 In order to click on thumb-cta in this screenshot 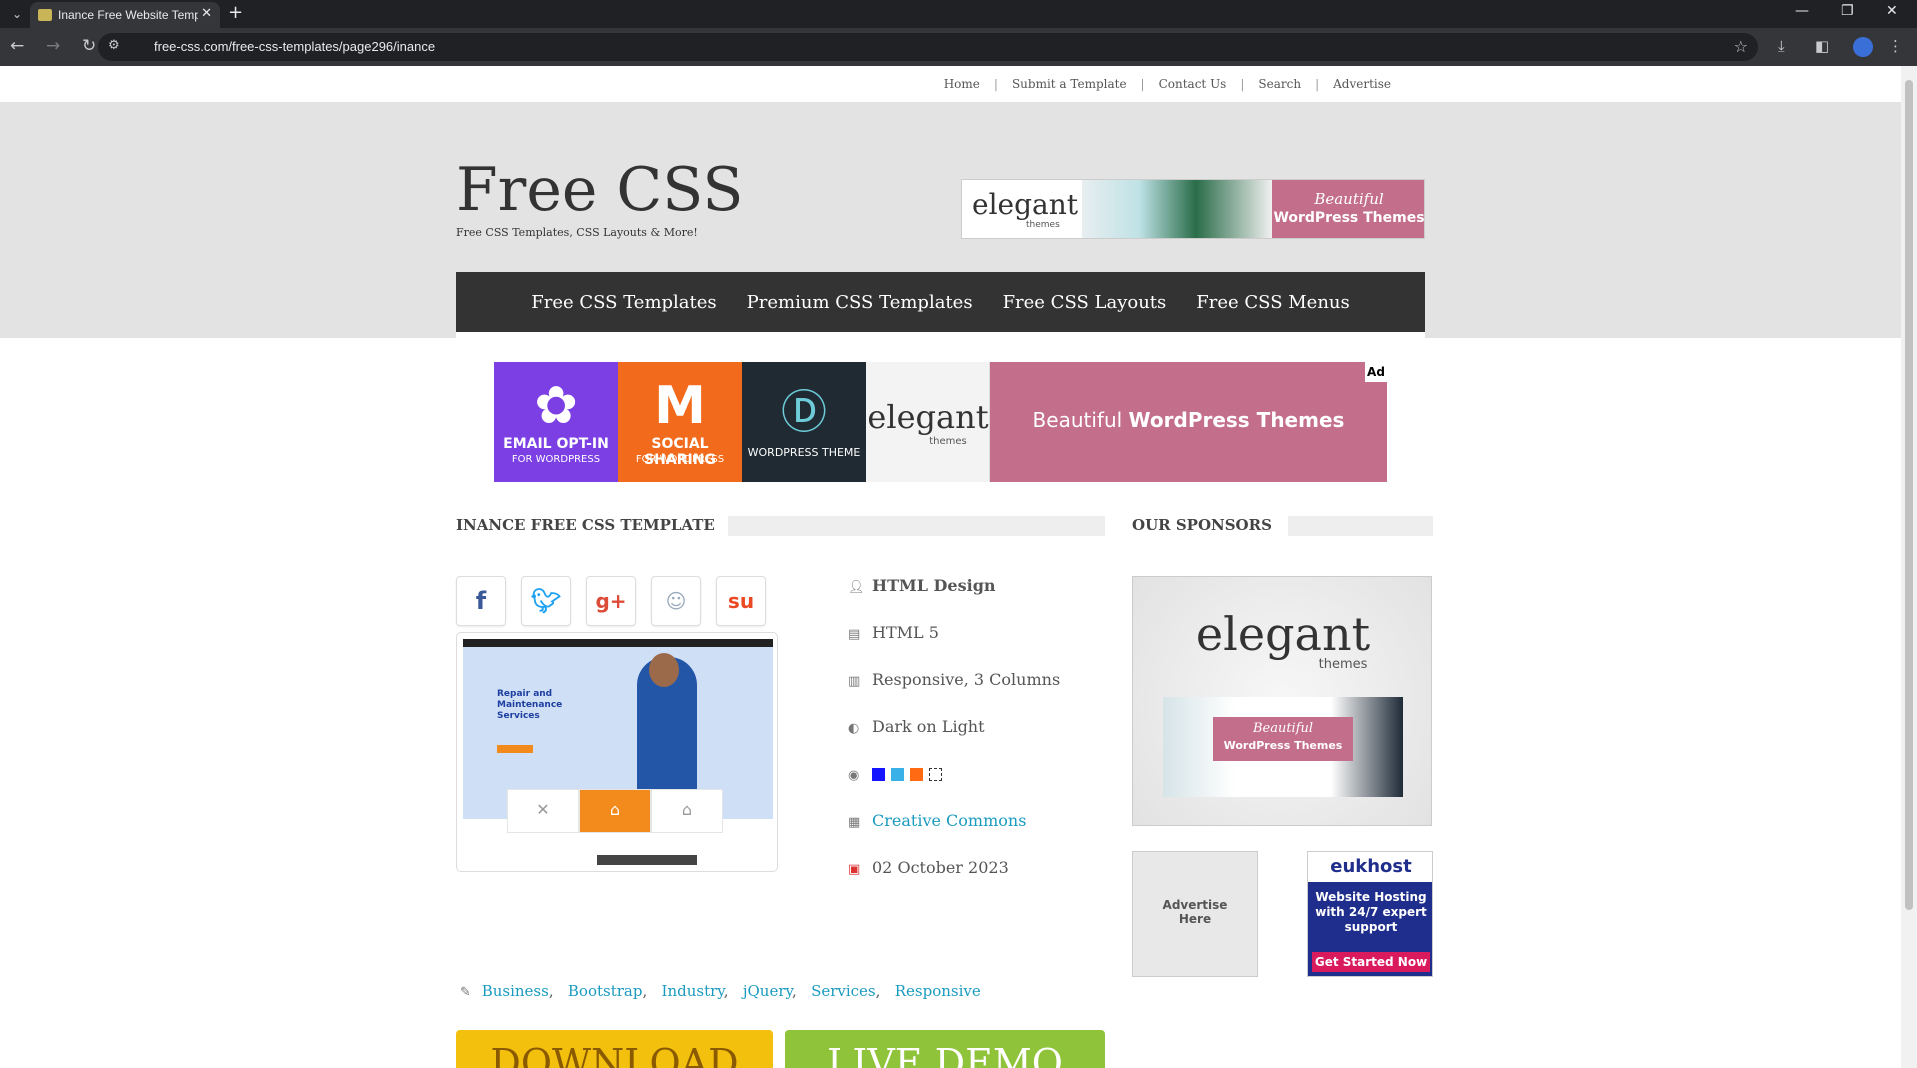, I will do `click(515, 749)`.